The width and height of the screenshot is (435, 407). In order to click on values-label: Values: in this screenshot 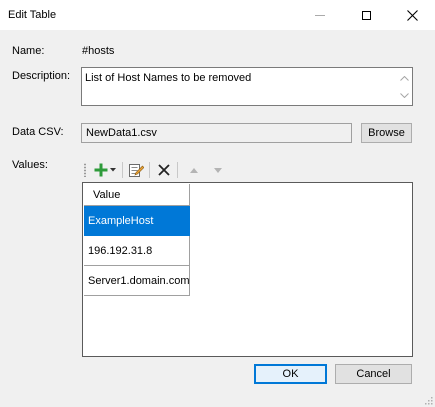, I will do `click(30, 165)`.